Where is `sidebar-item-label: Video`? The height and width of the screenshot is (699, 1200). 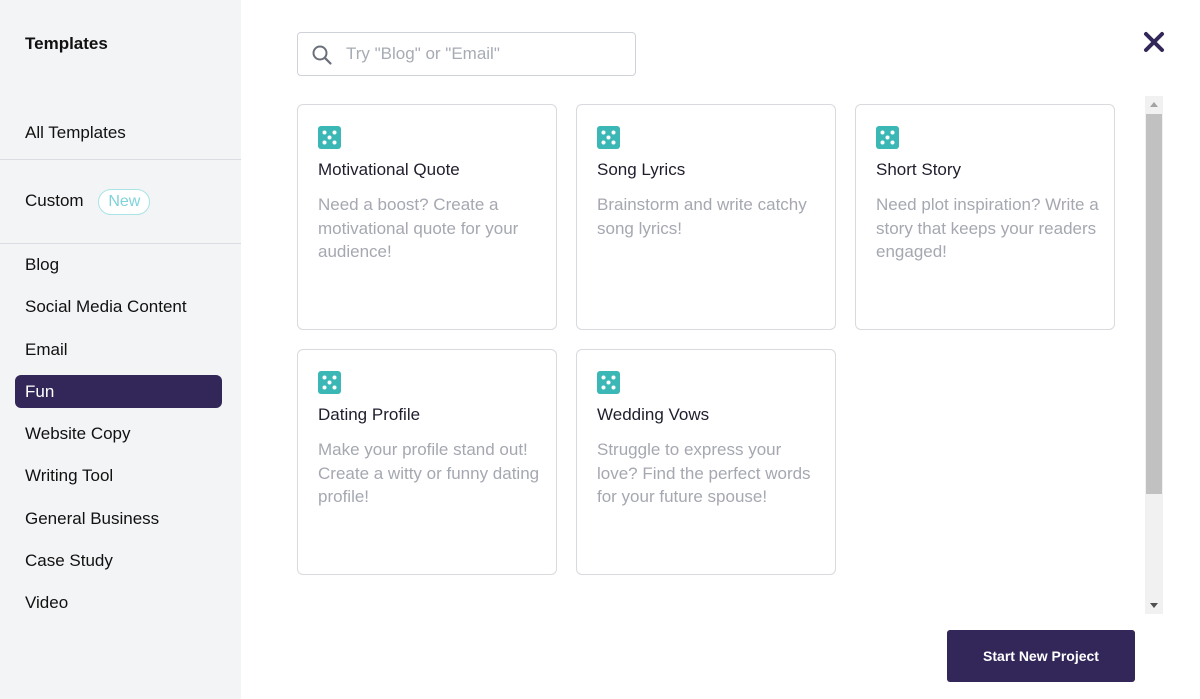 sidebar-item-label: Video is located at coordinates (47, 602).